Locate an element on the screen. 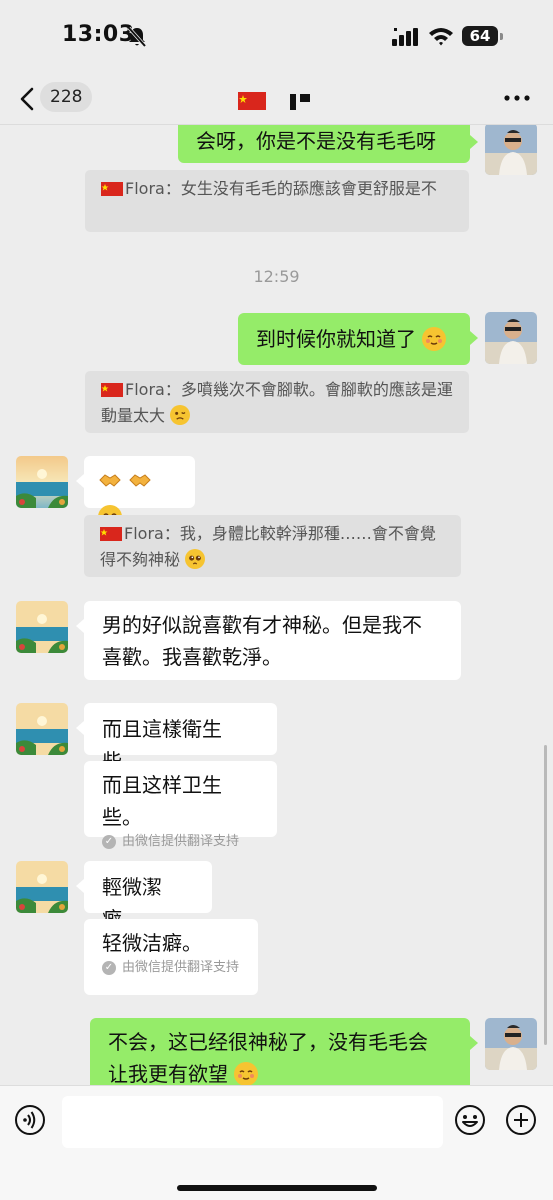 The height and width of the screenshot is (1200, 553). translation-card: 而且这样卫生些。 ✓ 由微信提供翻译支持 is located at coordinates (180, 805).